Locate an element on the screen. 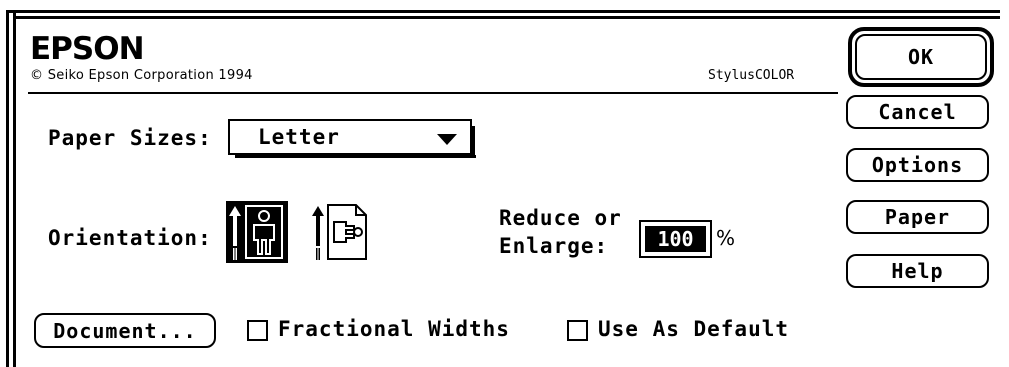  scale-percent-field: 100 is located at coordinates (675, 239).